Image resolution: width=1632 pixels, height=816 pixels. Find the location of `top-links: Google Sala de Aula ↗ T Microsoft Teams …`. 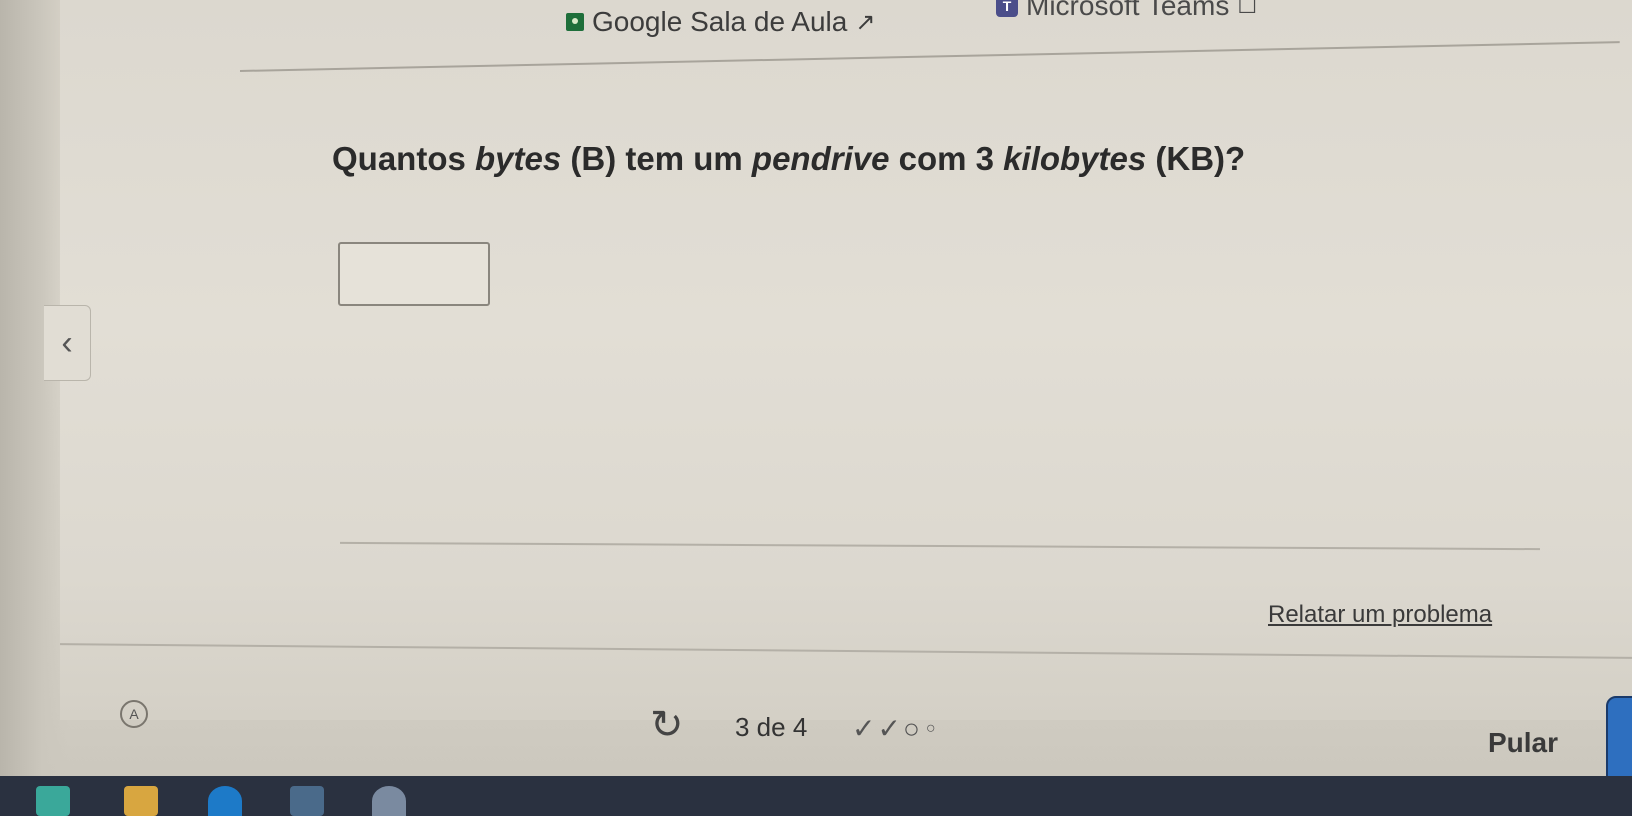

top-links: Google Sala de Aula ↗ T Microsoft Teams … is located at coordinates (1066, 23).